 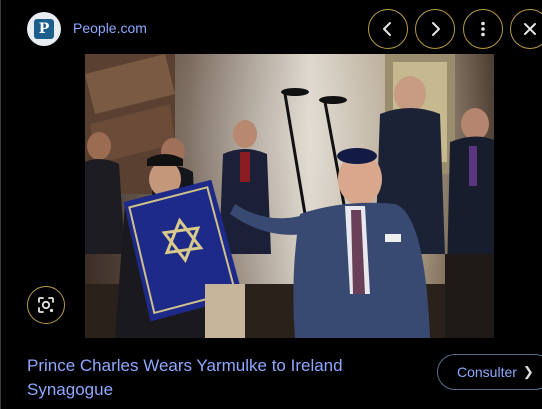 What do you see at coordinates (530, 29) in the screenshot?
I see `close-icon` at bounding box center [530, 29].